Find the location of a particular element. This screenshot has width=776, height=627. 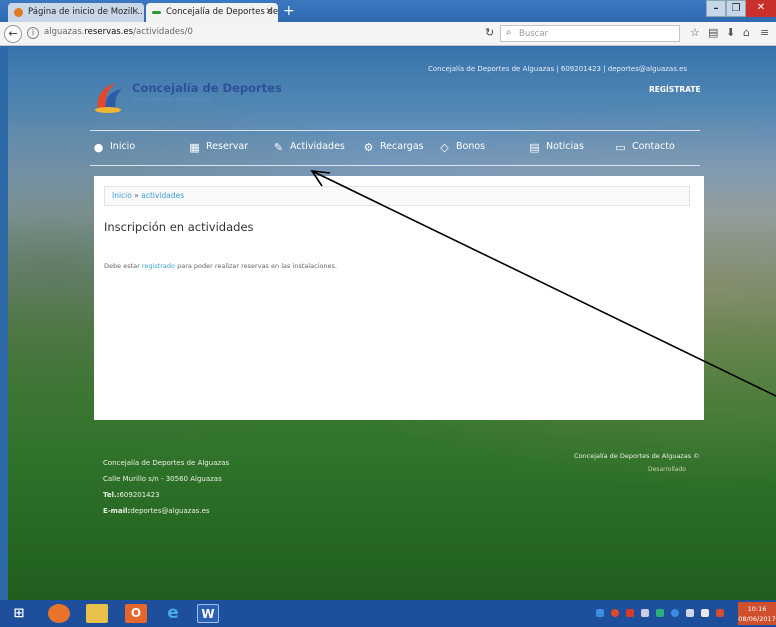

edit-icon: ✎ is located at coordinates (278, 147).